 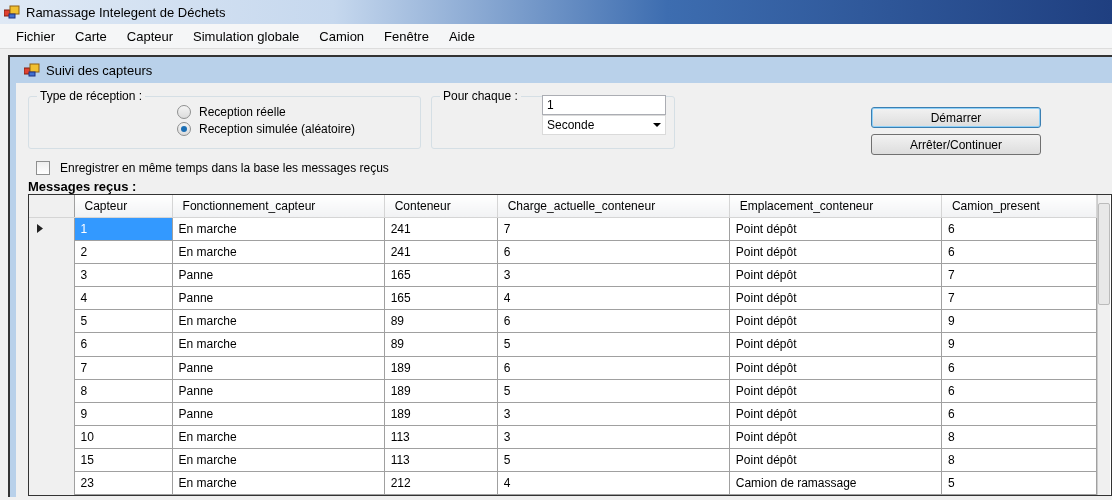 I want to click on menu-item: Camion, so click(x=342, y=36).